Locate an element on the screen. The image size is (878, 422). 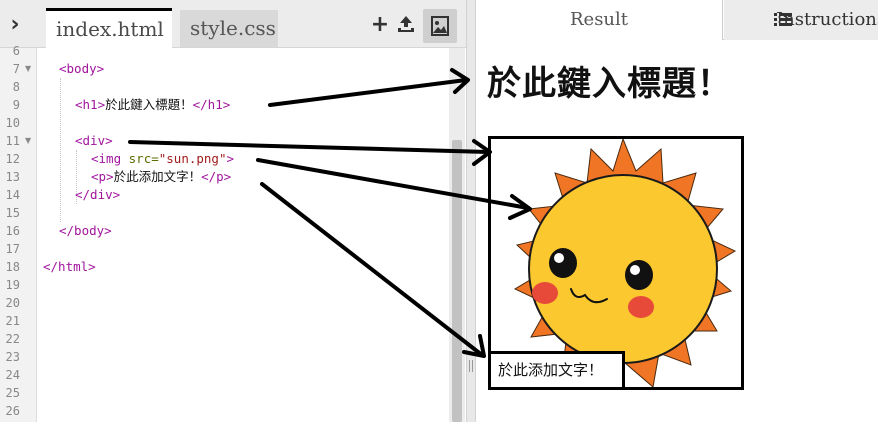
tab-instructions: Instructions is located at coordinates (801, 20).